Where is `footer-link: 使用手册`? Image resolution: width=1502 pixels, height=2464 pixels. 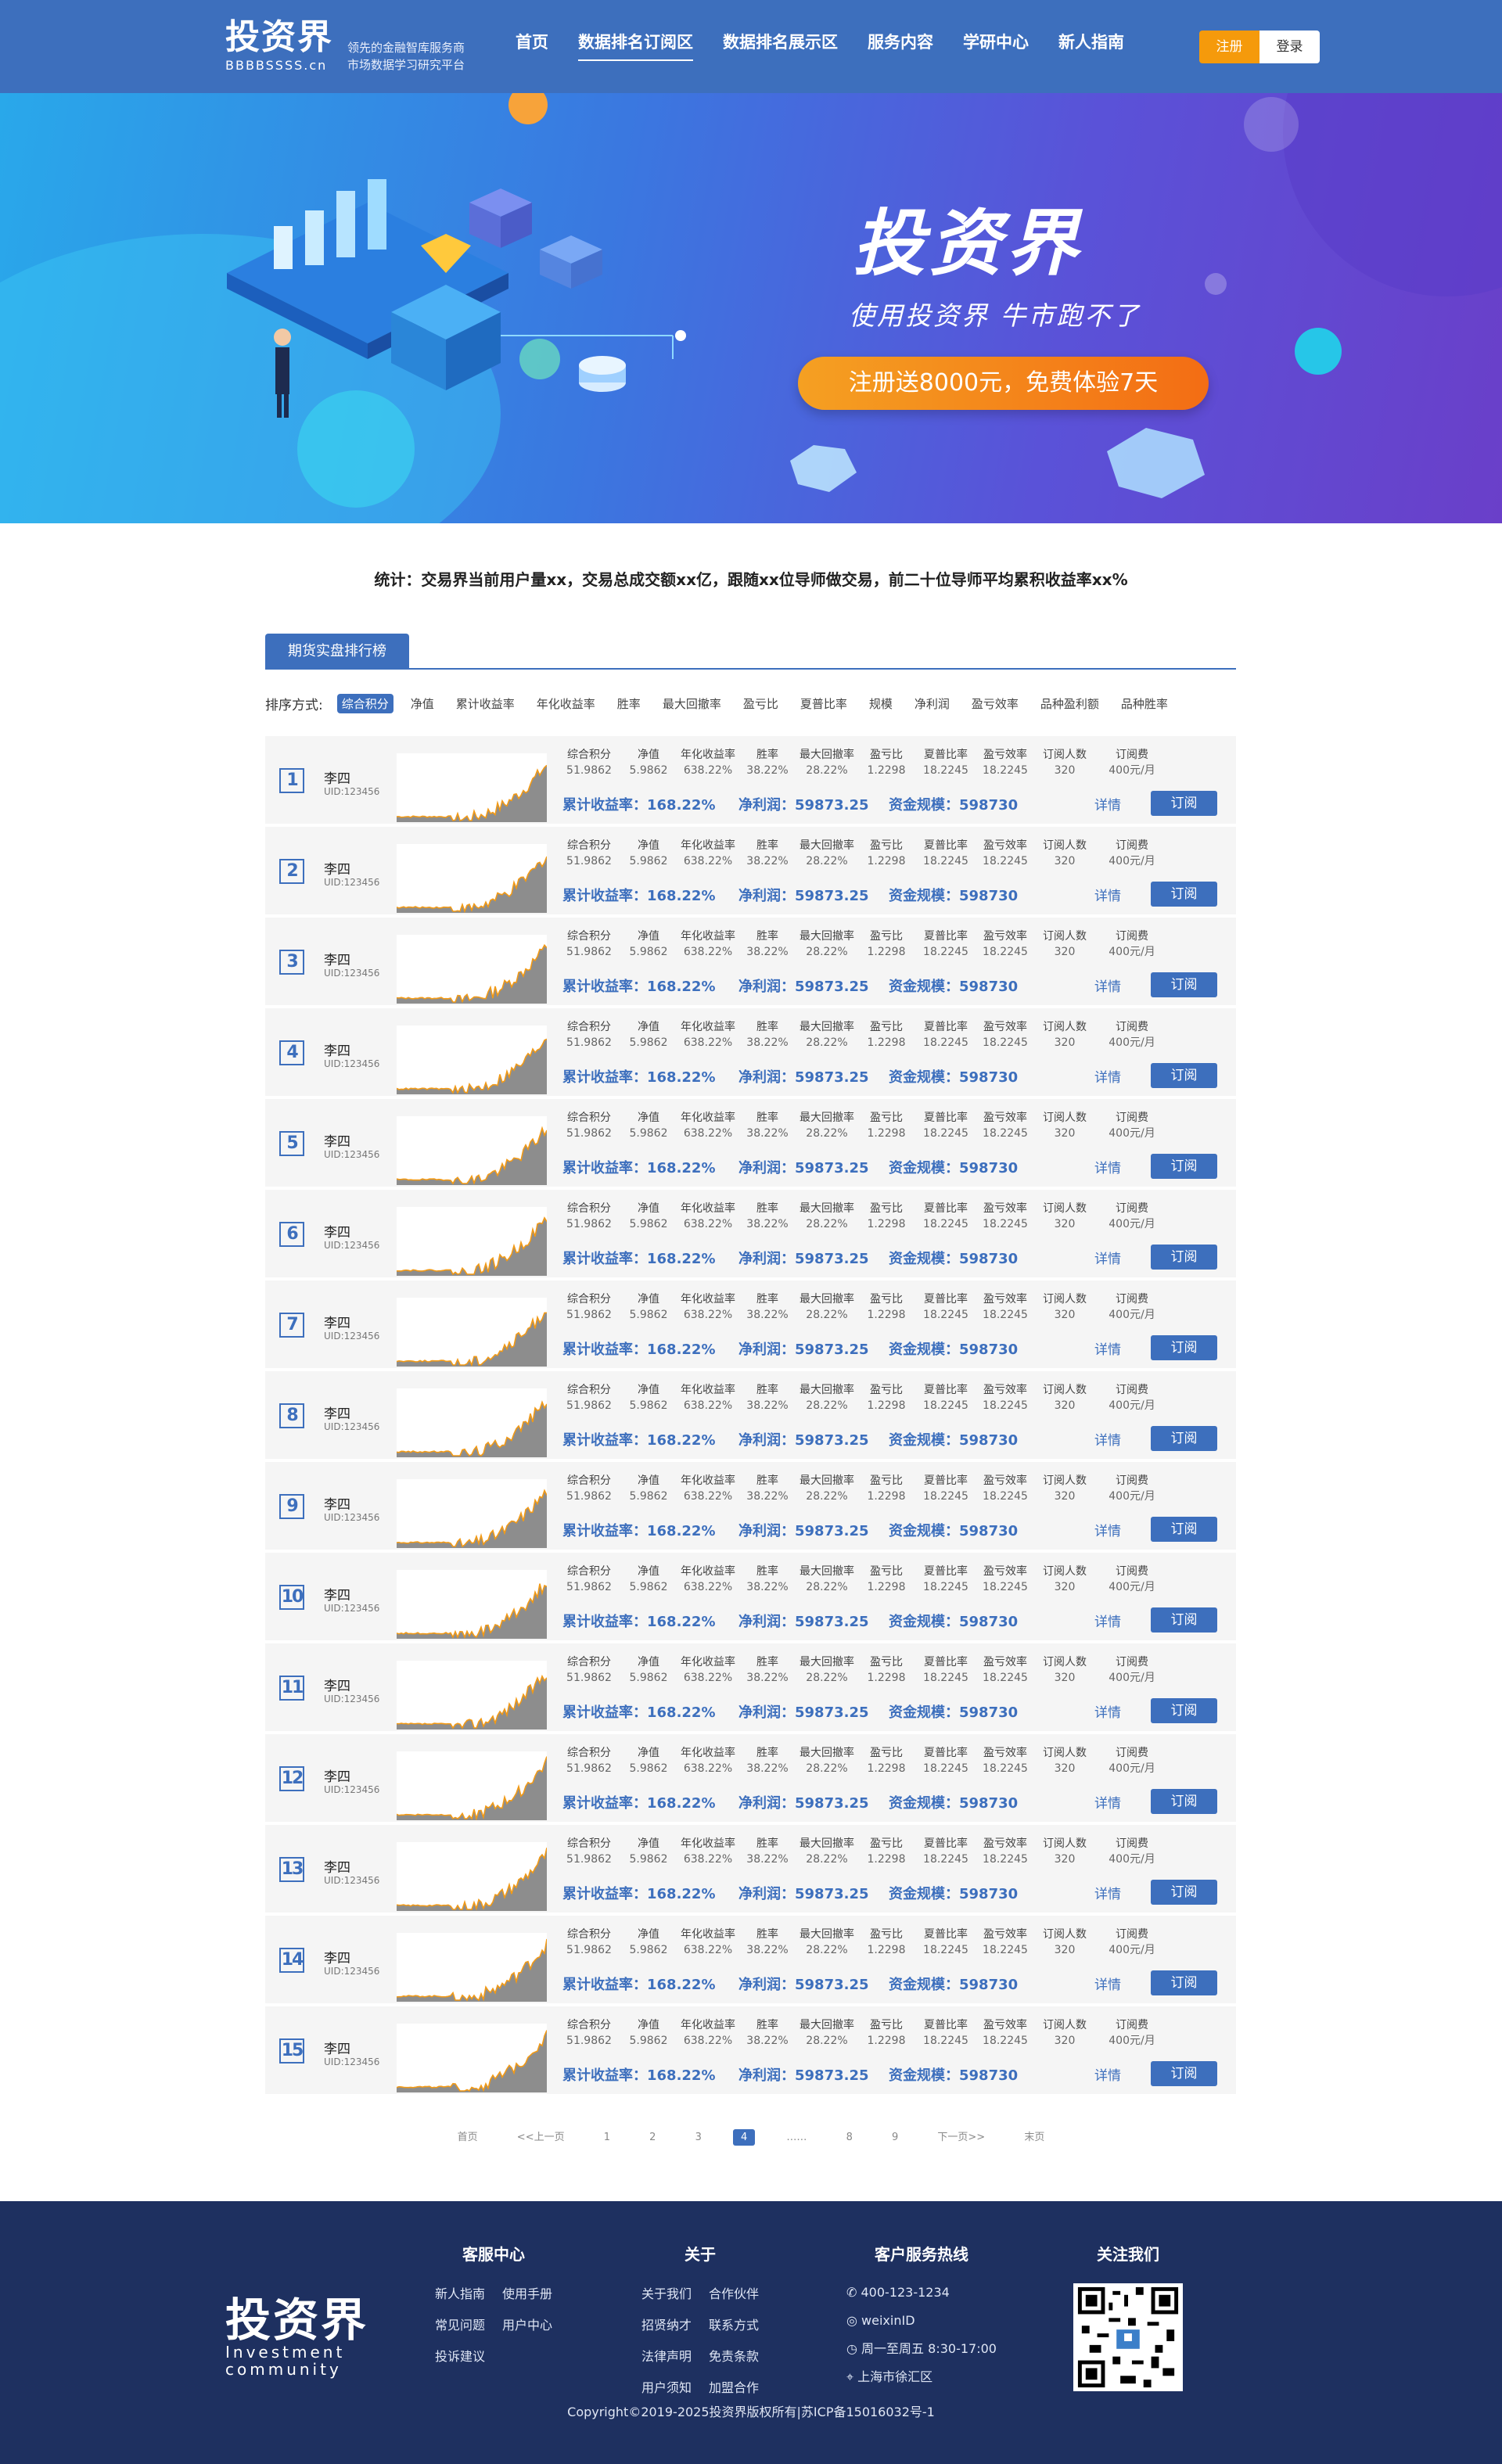 footer-link: 使用手册 is located at coordinates (527, 2292).